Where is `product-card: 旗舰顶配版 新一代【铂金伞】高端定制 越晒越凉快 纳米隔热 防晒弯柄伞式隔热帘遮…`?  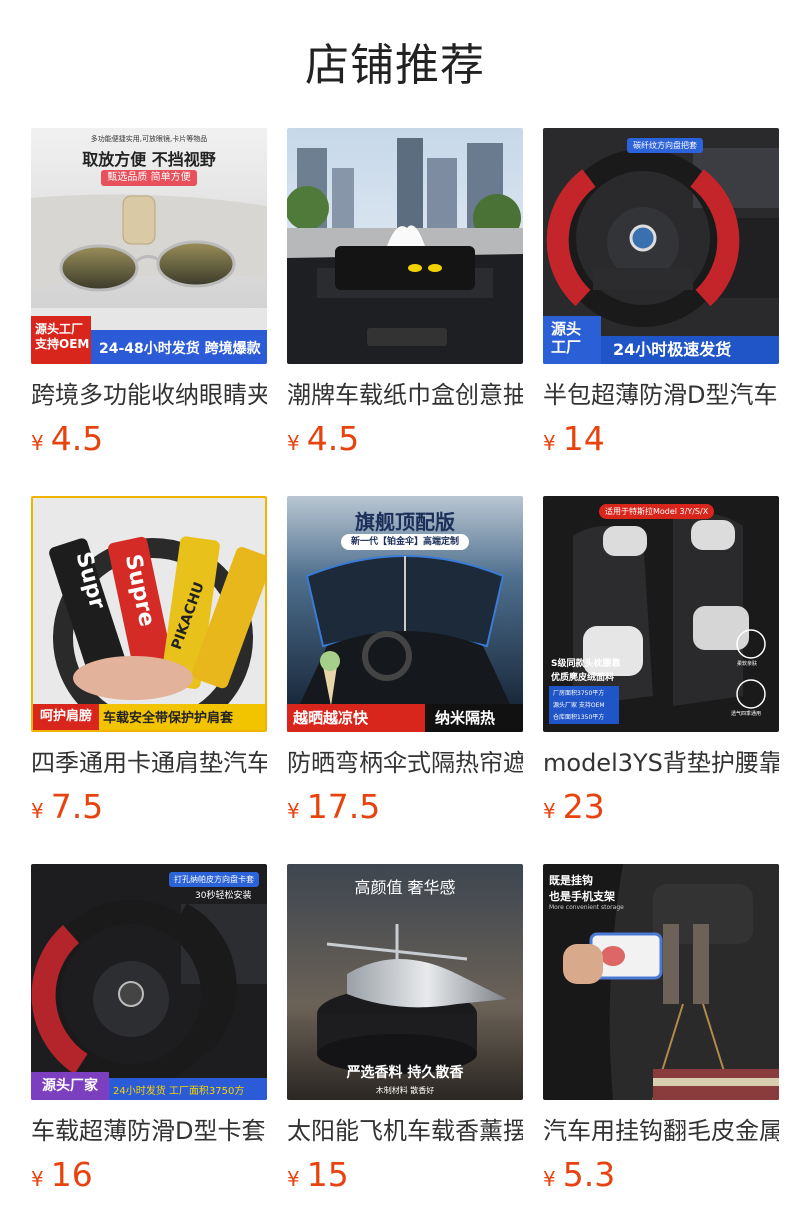
product-card: 旗舰顶配版 新一代【铂金伞】高端定制 越晒越凉快 纳米隔热 防晒弯柄伞式隔热帘遮… is located at coordinates (405, 664).